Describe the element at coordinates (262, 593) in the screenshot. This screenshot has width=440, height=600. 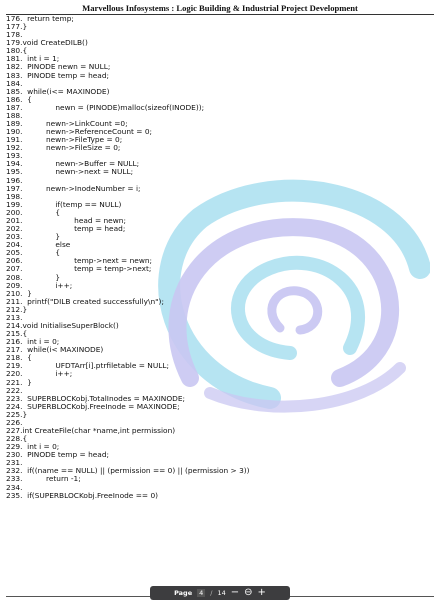
I see `zoom-in-button: +` at that location.